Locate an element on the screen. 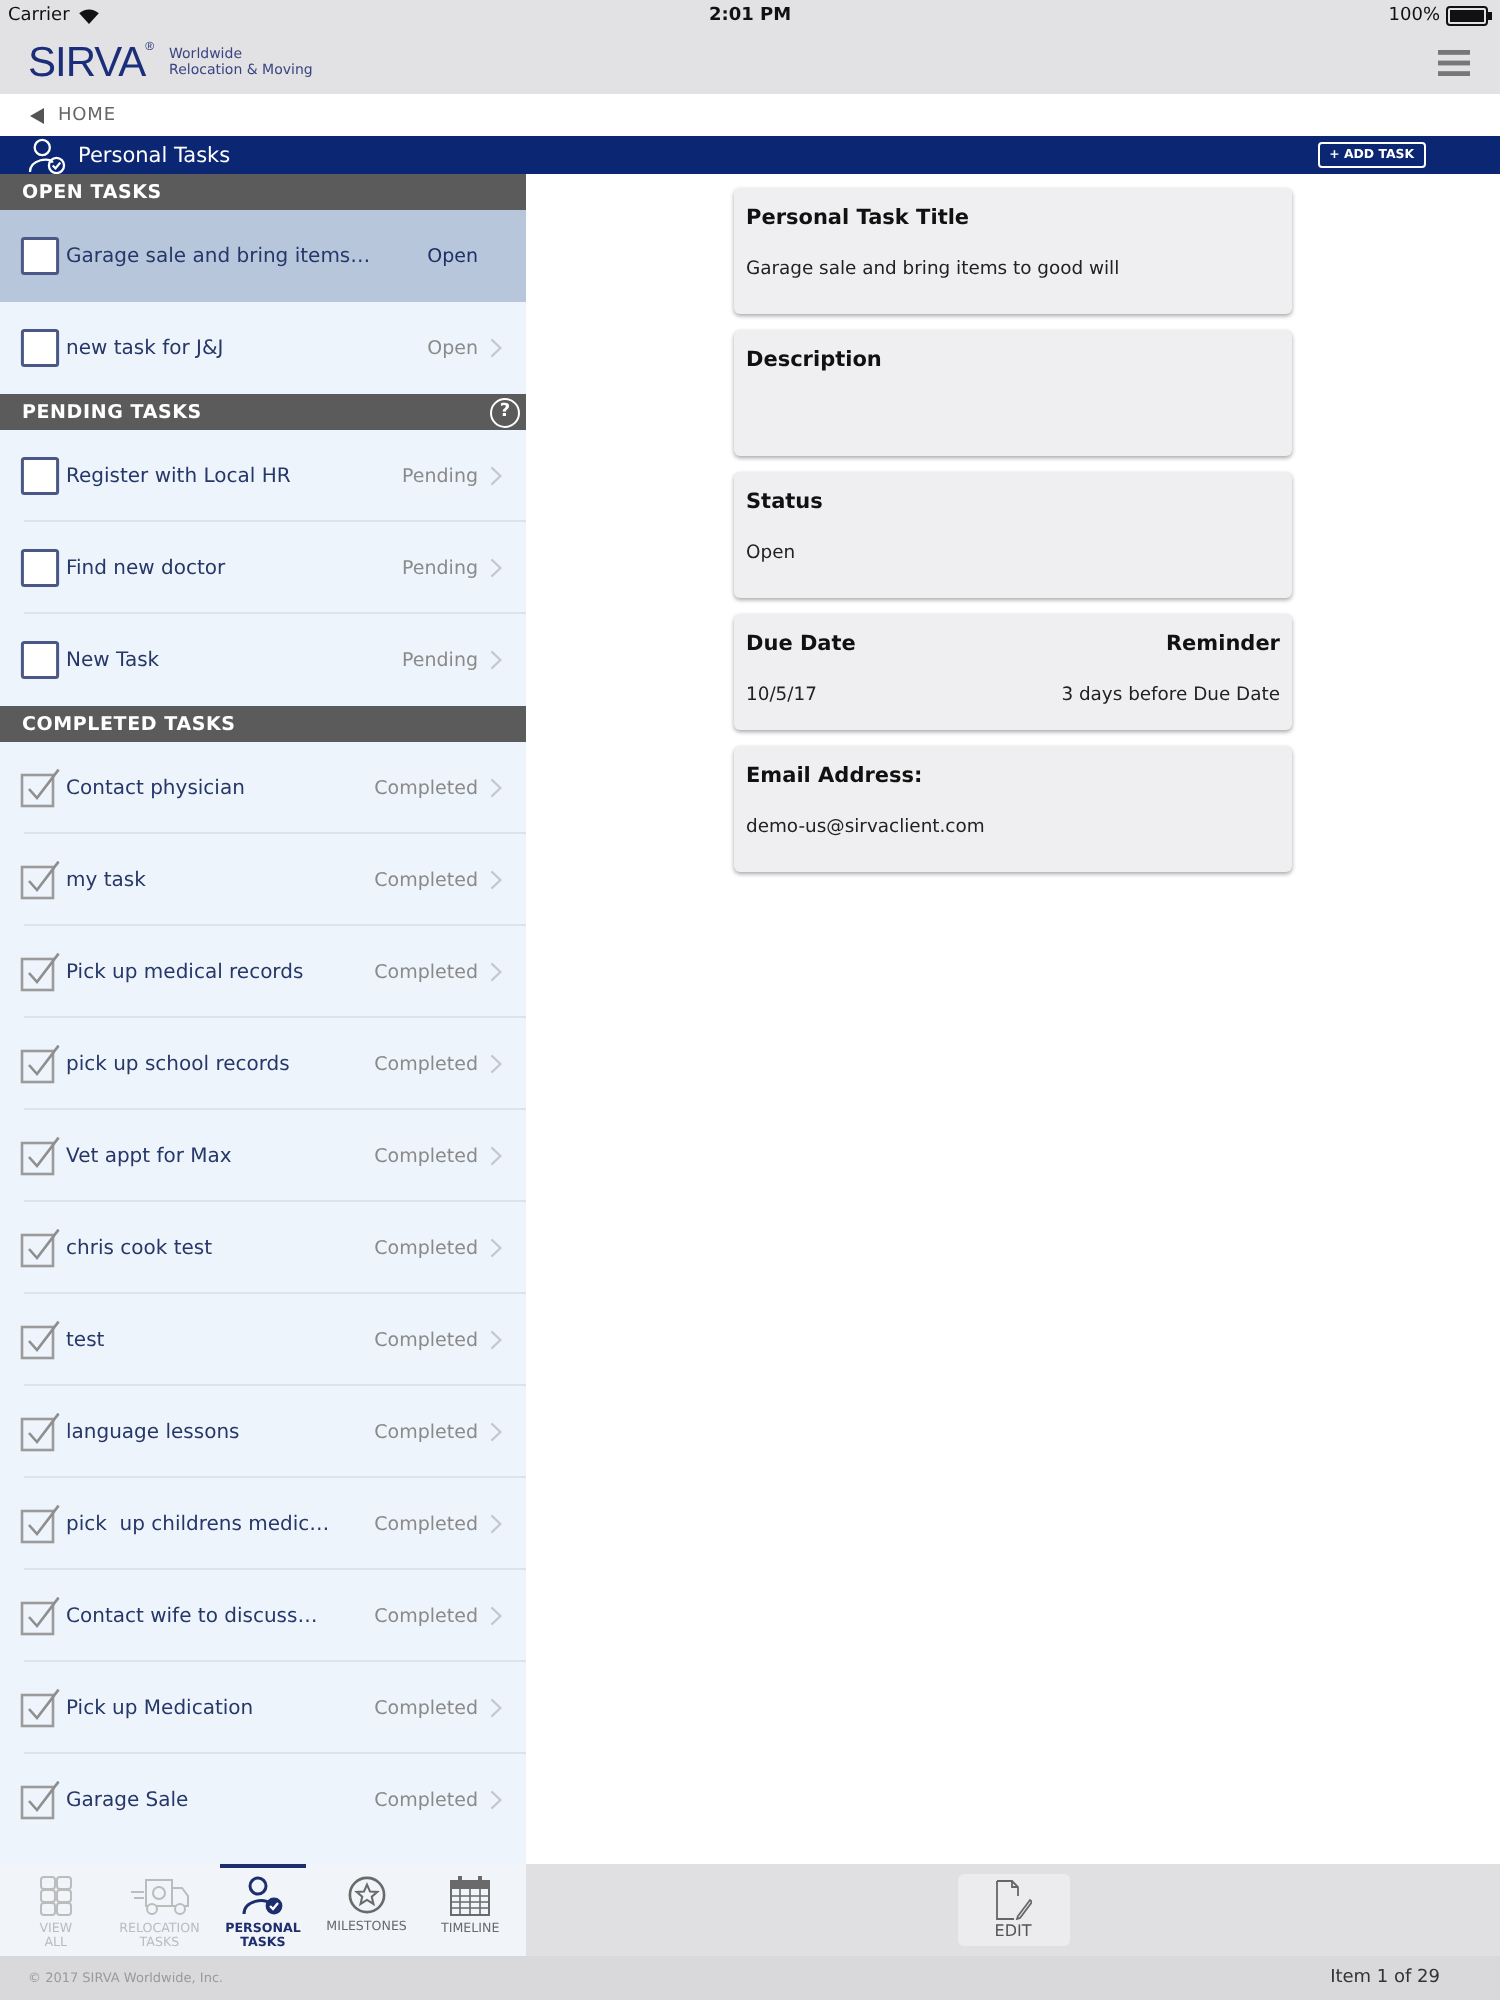 The image size is (1500, 2000). grid-icon is located at coordinates (55, 1896).